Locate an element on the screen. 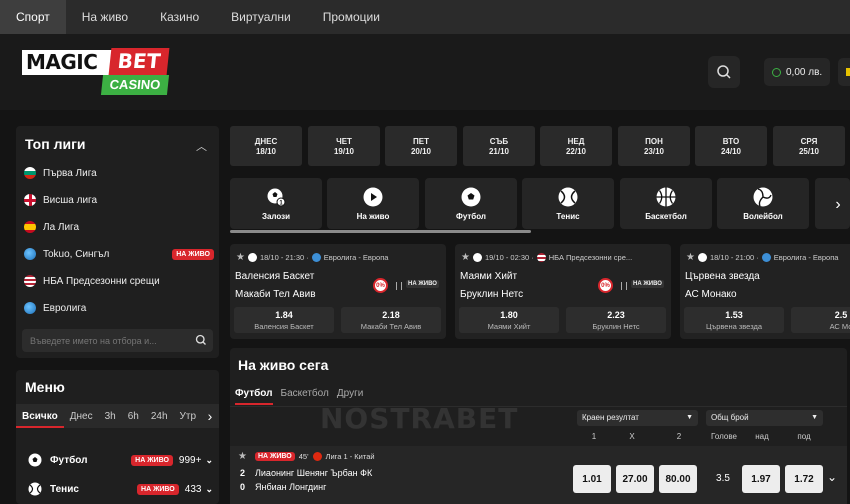 This screenshot has height=504, width=850. england-flag-icon is located at coordinates (30, 200).